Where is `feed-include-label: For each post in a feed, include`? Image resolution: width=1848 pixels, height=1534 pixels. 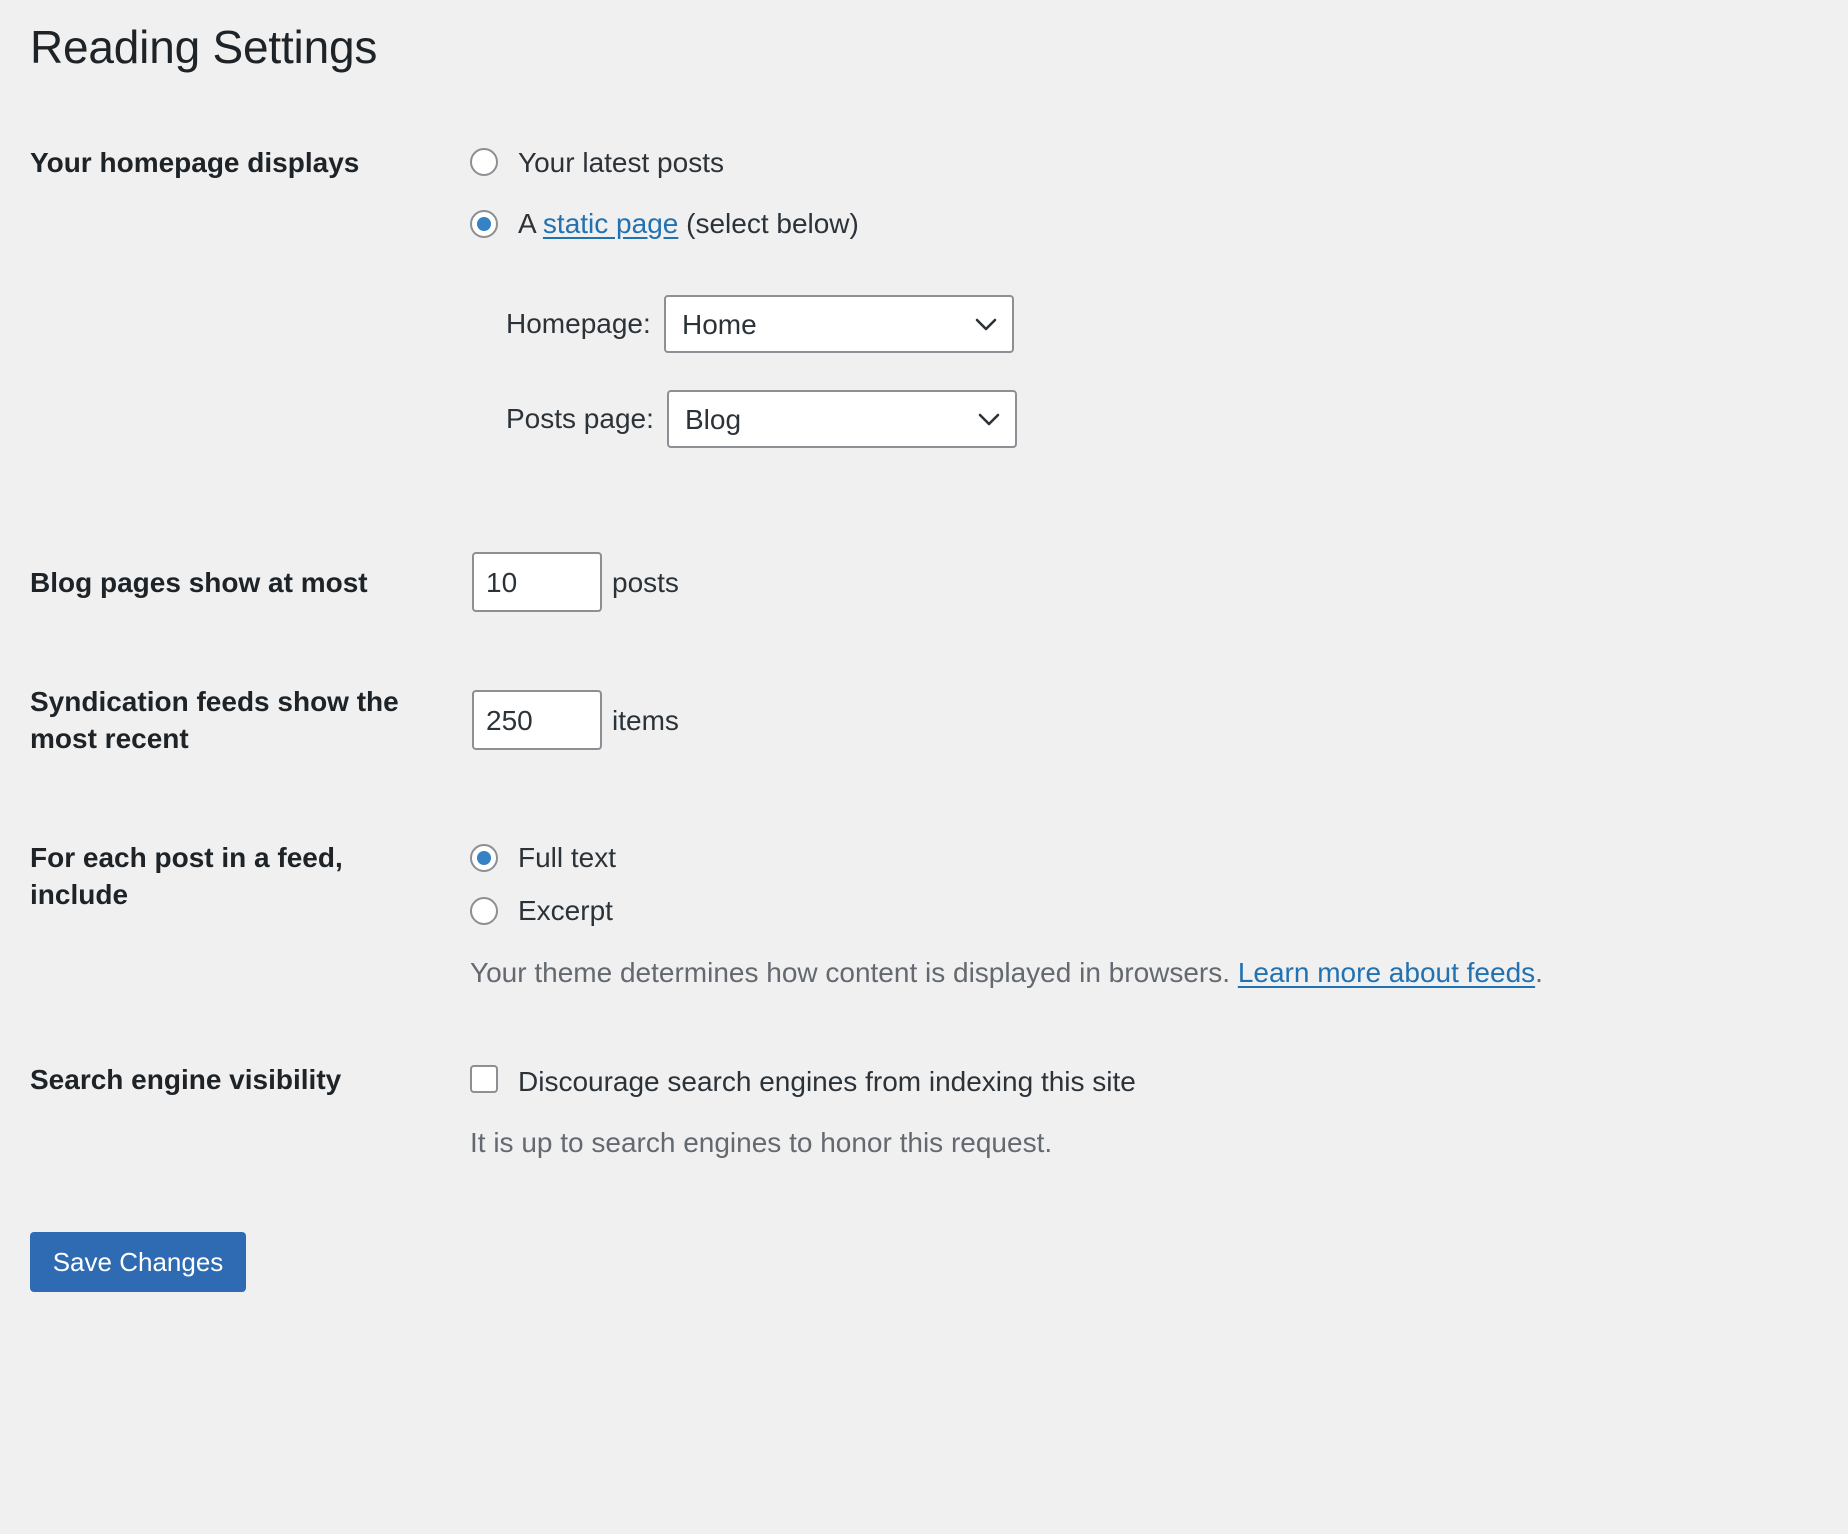 feed-include-label: For each post in a feed, include is located at coordinates (186, 876).